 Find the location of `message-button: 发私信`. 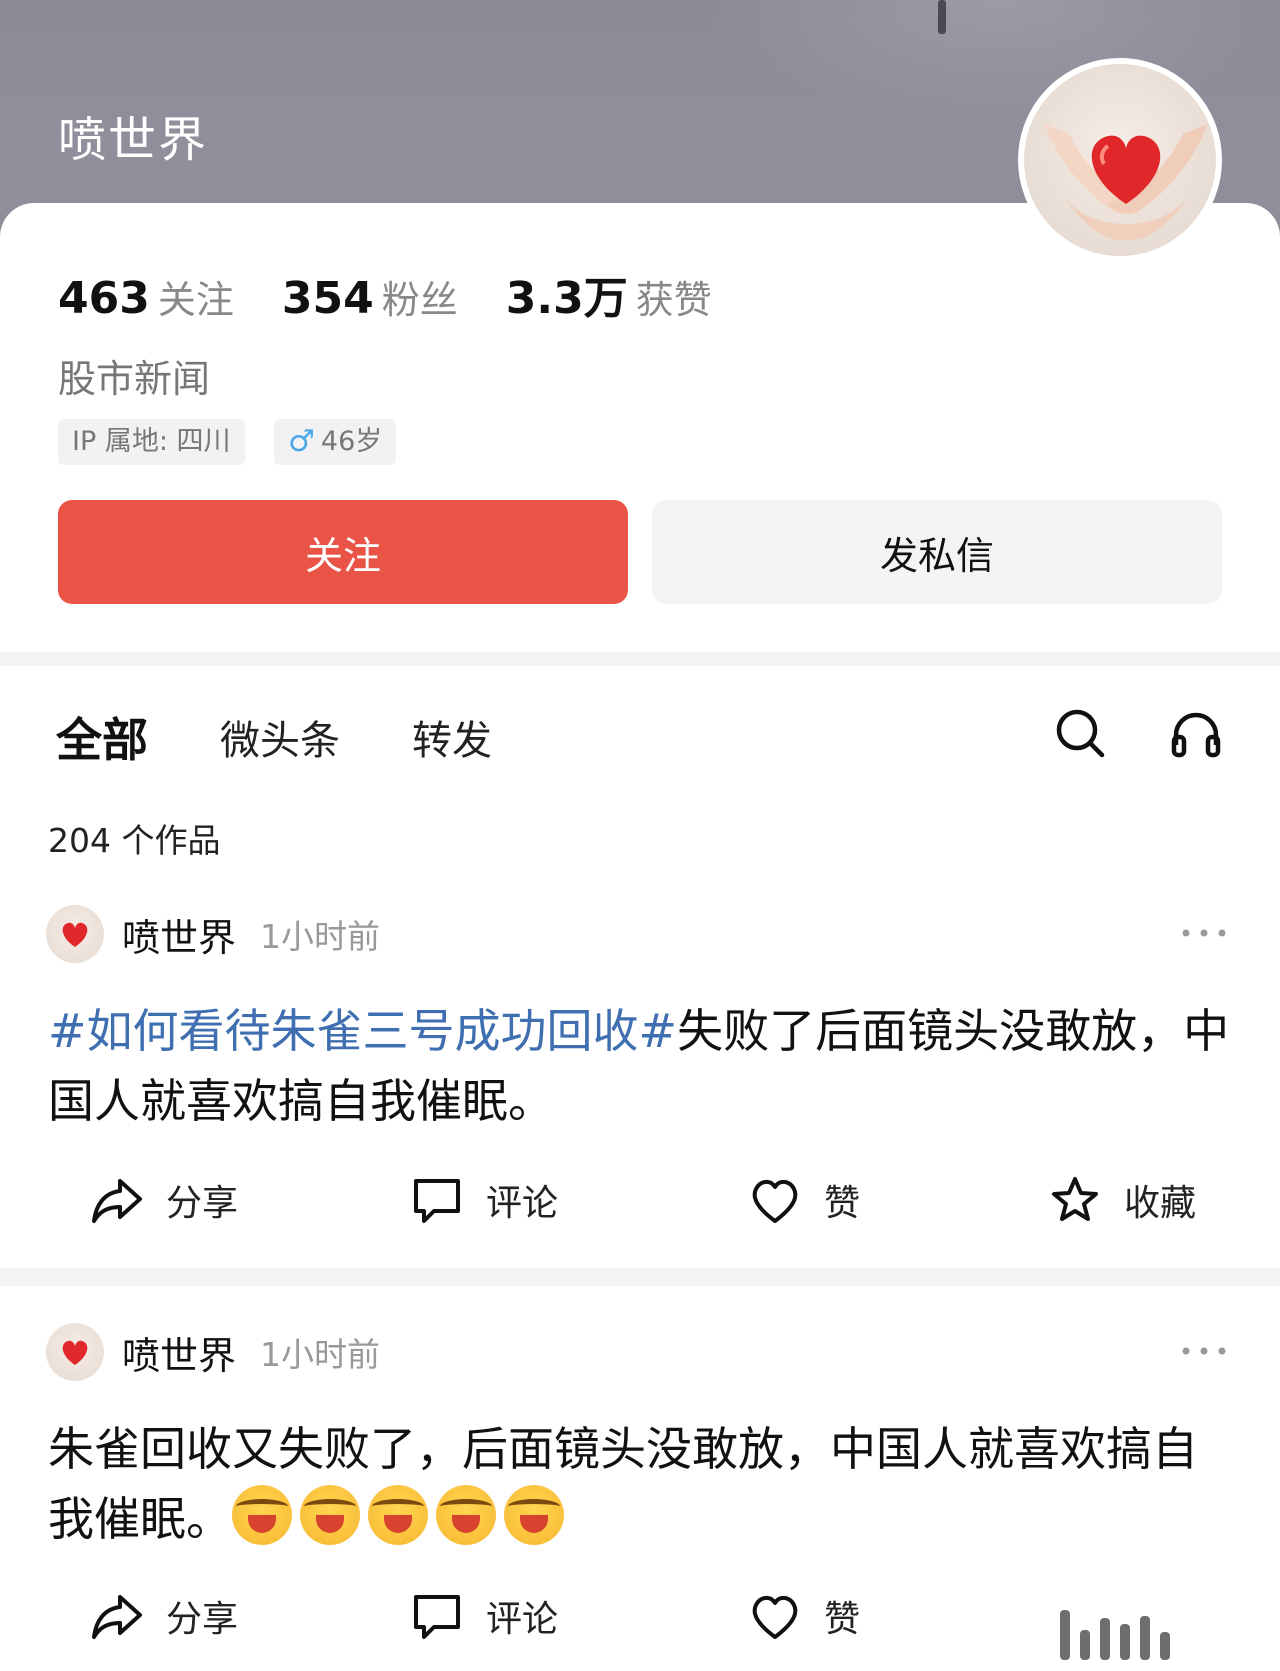

message-button: 发私信 is located at coordinates (937, 552).